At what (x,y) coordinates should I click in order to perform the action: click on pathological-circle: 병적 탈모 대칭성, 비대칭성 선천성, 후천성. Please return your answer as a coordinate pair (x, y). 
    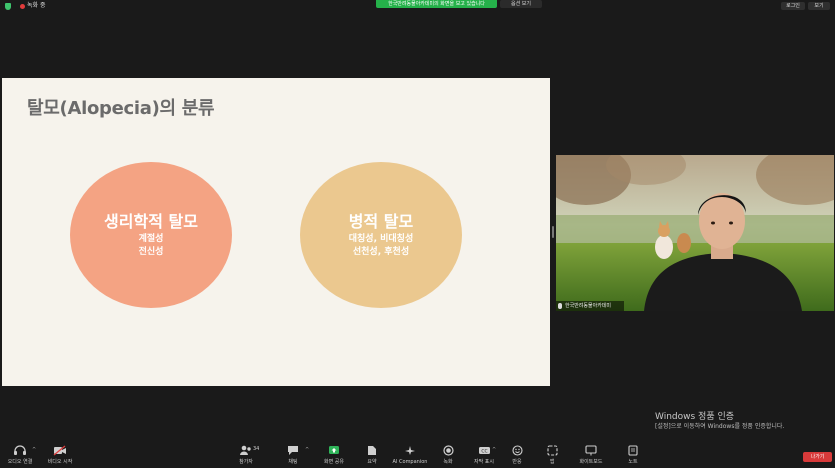
    Looking at the image, I should click on (381, 235).